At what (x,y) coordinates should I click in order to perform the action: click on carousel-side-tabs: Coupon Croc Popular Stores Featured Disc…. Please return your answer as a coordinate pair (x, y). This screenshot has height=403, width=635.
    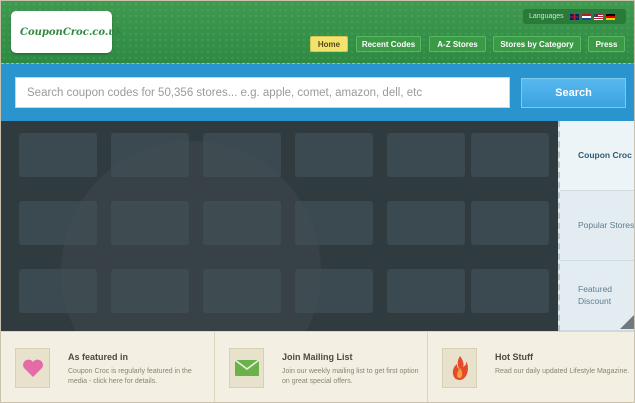
    Looking at the image, I should click on (596, 226).